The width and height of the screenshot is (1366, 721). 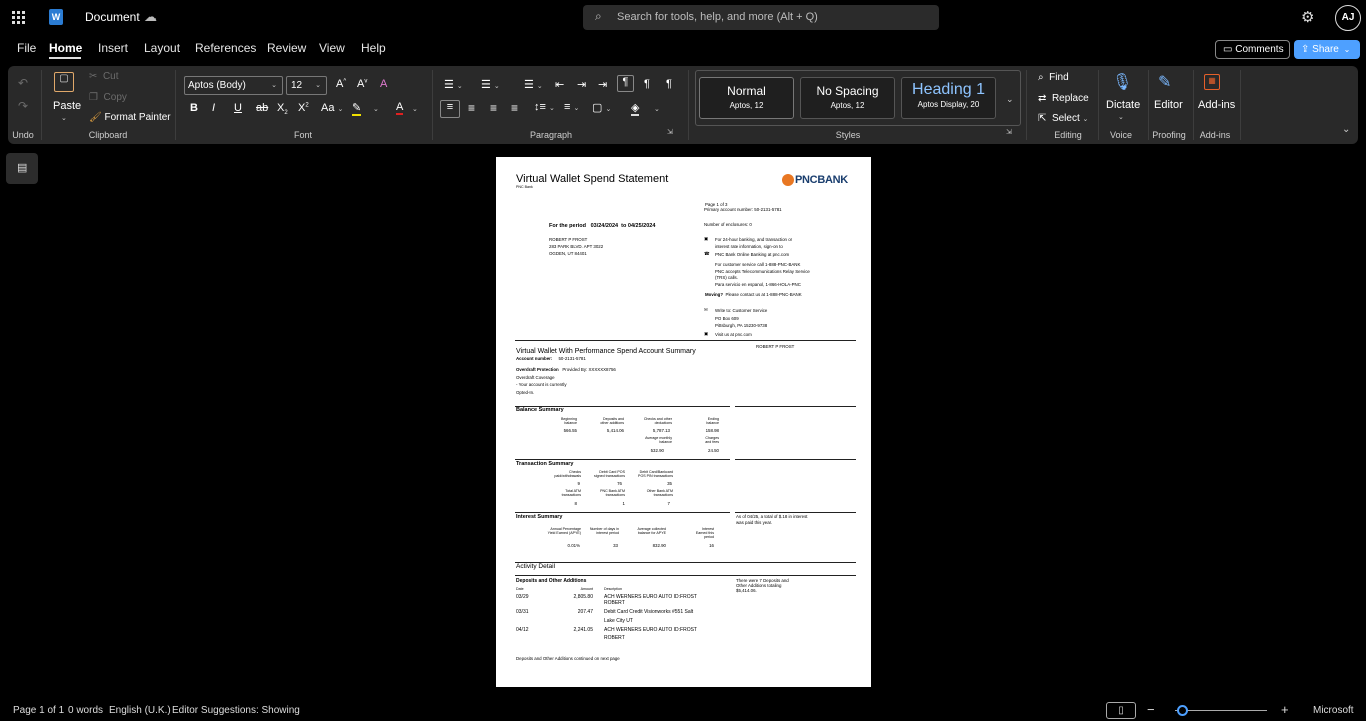 What do you see at coordinates (1164, 82) in the screenshot?
I see `editor-icon: ✎` at bounding box center [1164, 82].